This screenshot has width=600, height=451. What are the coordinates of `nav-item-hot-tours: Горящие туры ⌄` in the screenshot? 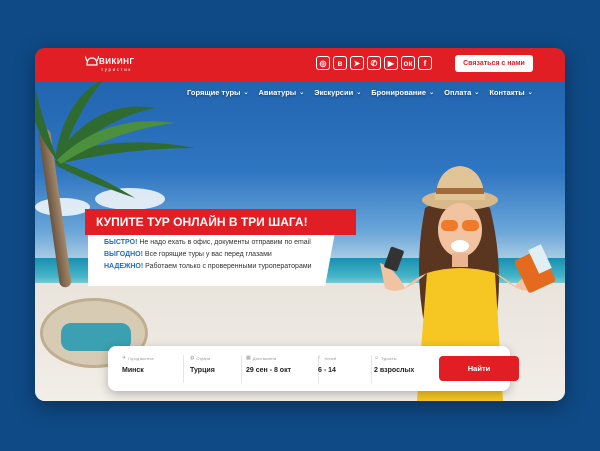 It's located at (217, 92).